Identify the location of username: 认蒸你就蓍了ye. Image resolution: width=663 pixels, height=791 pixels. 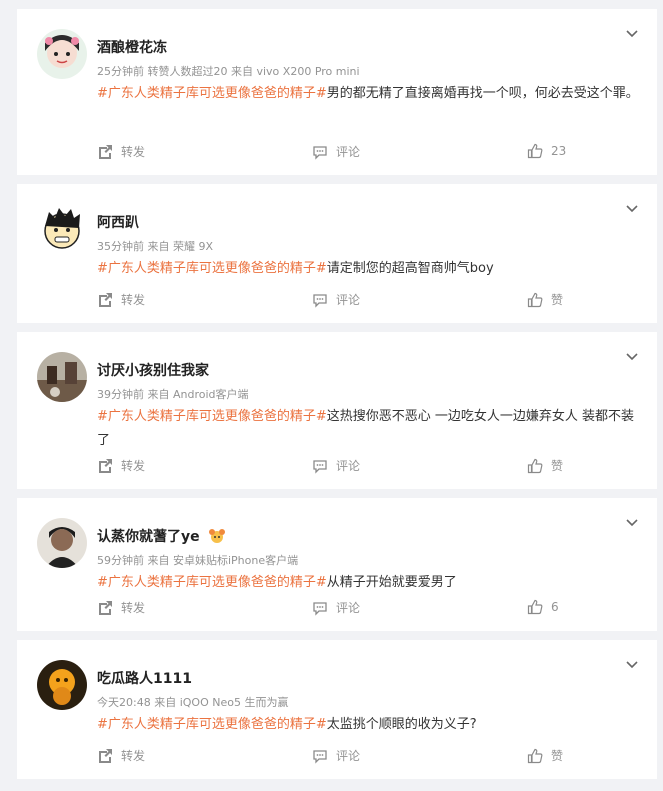
(161, 537).